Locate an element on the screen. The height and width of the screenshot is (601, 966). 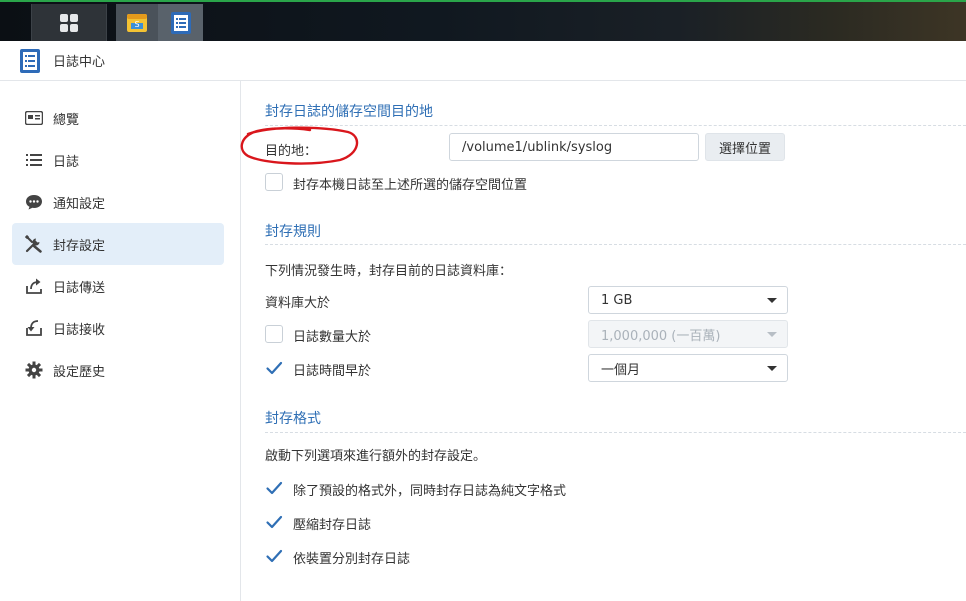
choose-location-button: 選擇位置 is located at coordinates (745, 147).